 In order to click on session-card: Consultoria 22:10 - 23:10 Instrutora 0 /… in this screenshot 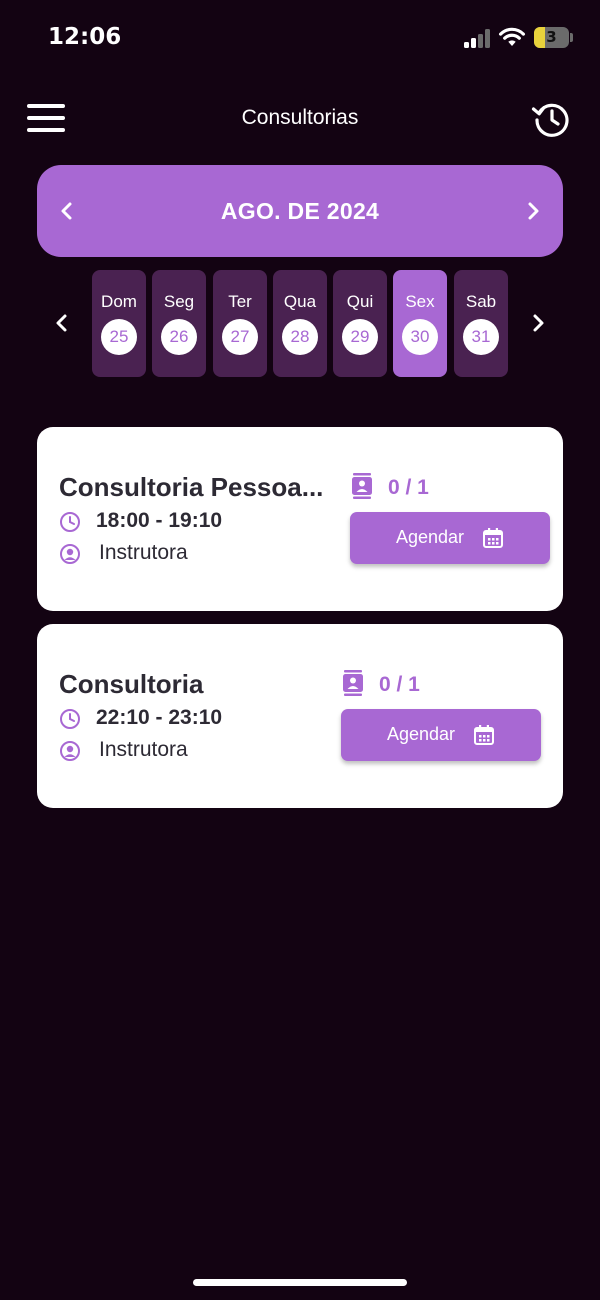, I will do `click(300, 716)`.